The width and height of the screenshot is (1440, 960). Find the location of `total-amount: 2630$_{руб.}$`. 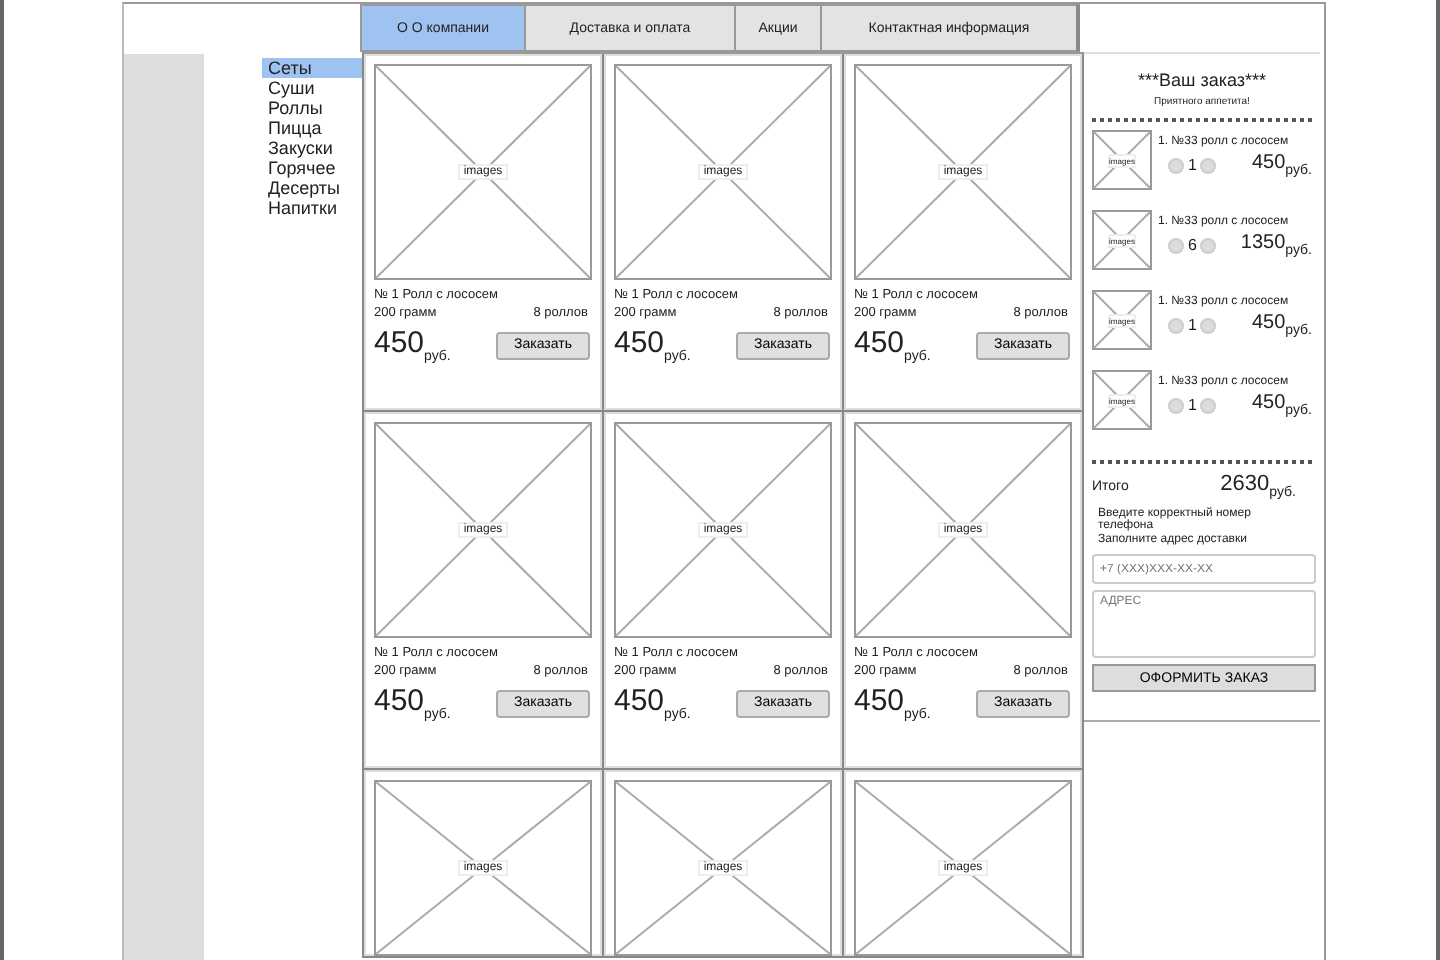

total-amount: 2630$_{руб.}$ is located at coordinates (1259, 486).